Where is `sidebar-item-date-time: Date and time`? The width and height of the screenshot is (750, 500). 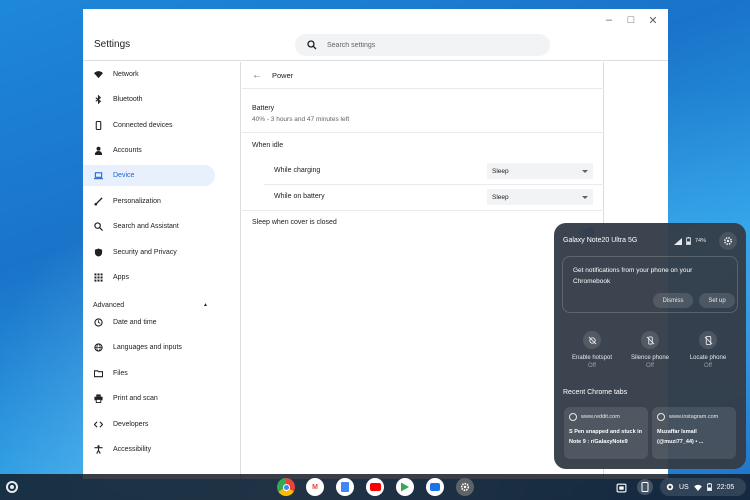 sidebar-item-date-time: Date and time is located at coordinates (149, 322).